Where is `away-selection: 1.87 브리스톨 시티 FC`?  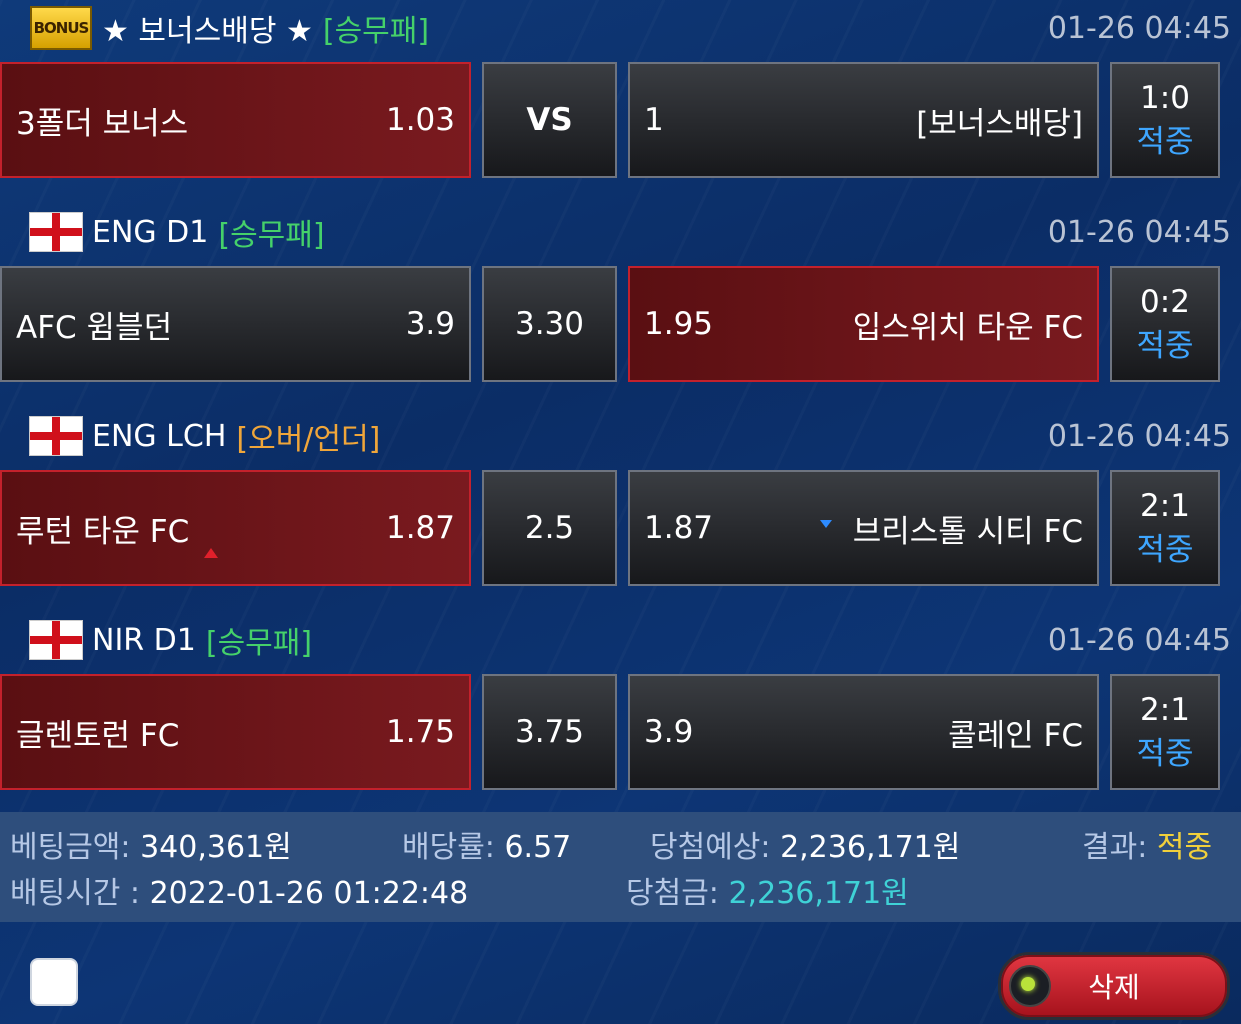
away-selection: 1.87 브리스톨 시티 FC is located at coordinates (863, 528).